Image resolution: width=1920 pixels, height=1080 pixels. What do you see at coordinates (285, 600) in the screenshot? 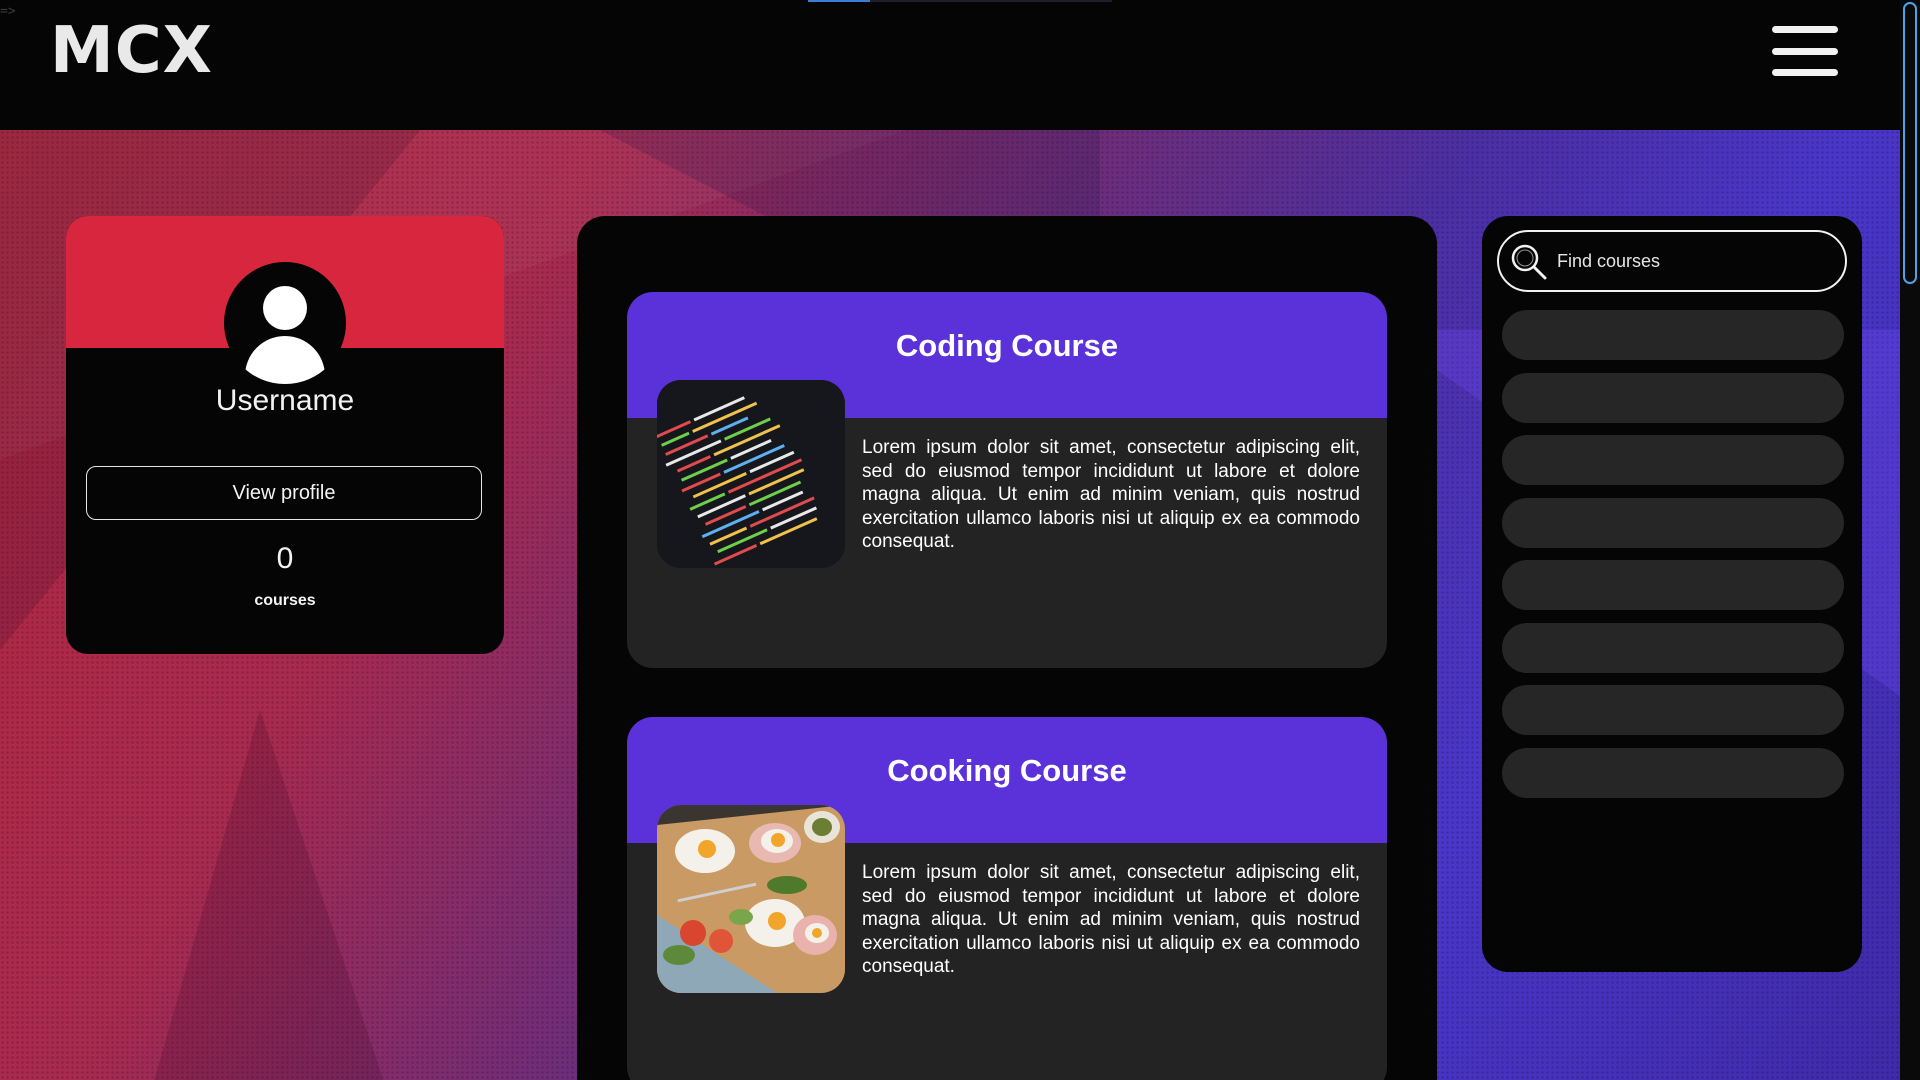
I see `course-count-label: courses` at bounding box center [285, 600].